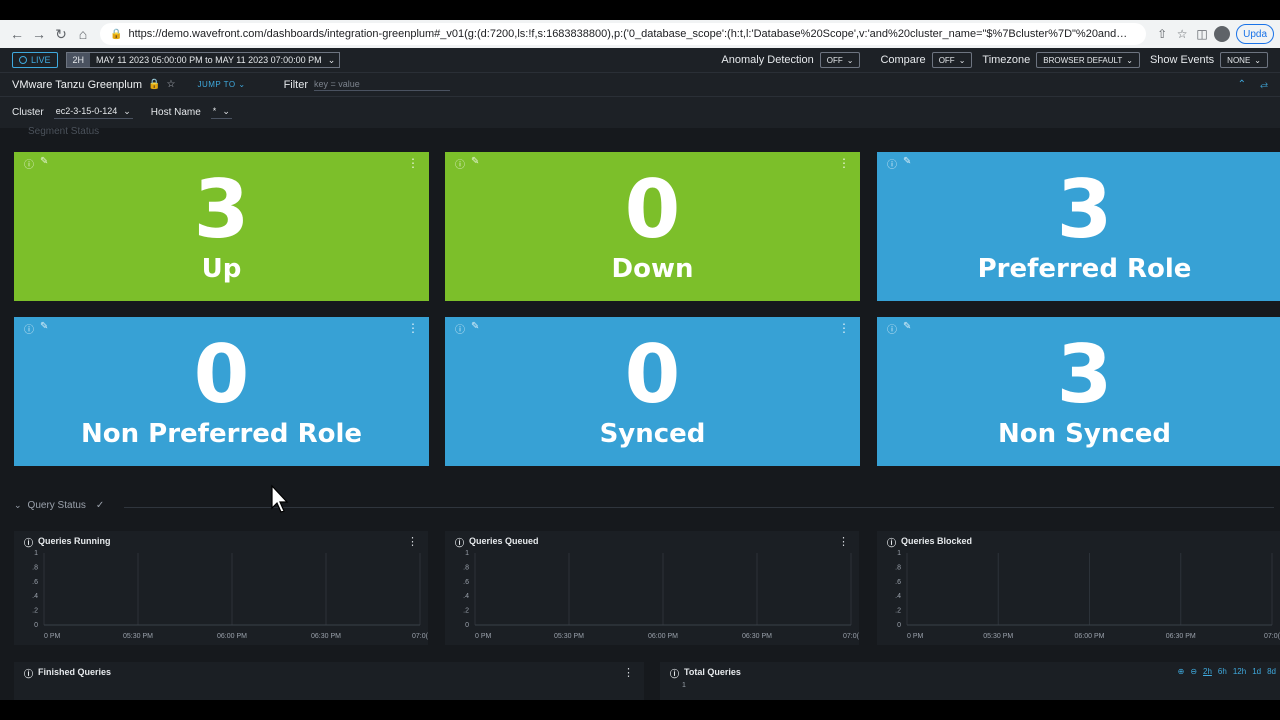 The height and width of the screenshot is (720, 1280). What do you see at coordinates (86, 111) in the screenshot?
I see `cluster-value: ec2-3-15-0-124` at bounding box center [86, 111].